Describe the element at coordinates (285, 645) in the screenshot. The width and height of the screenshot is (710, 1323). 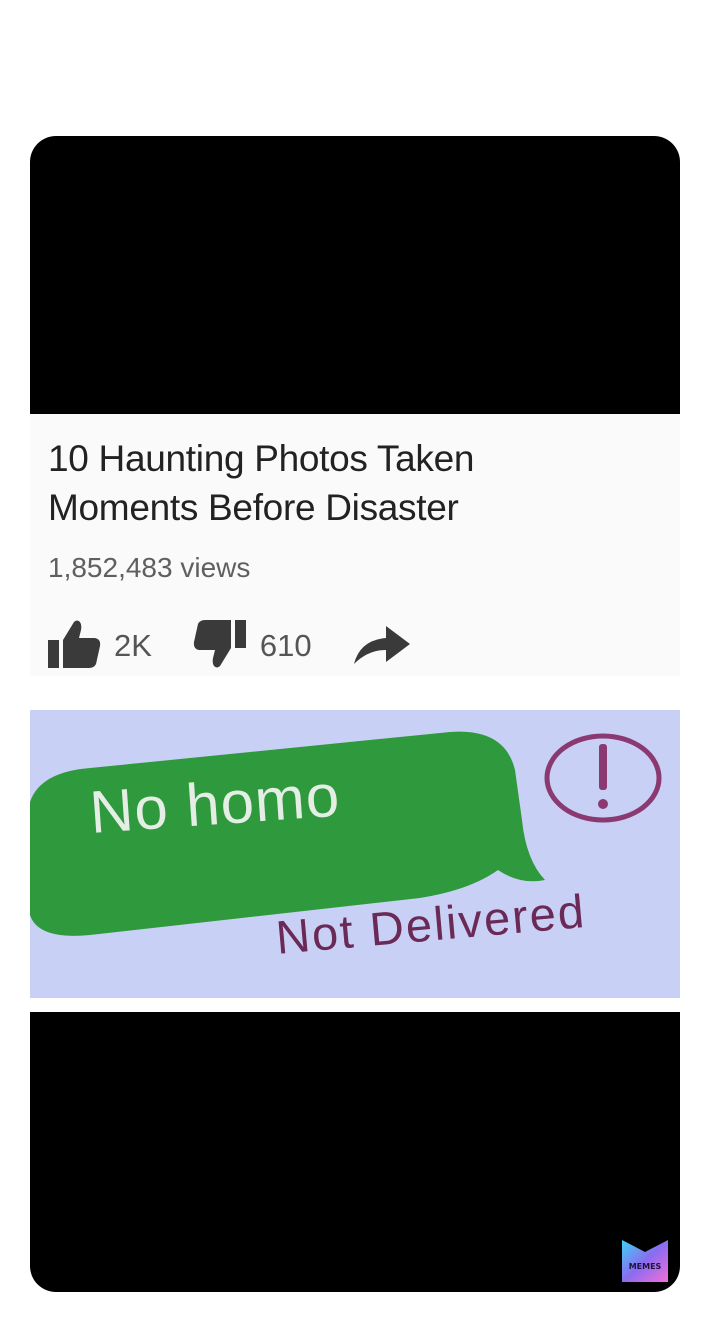
I see `dislike-count: 610` at that location.